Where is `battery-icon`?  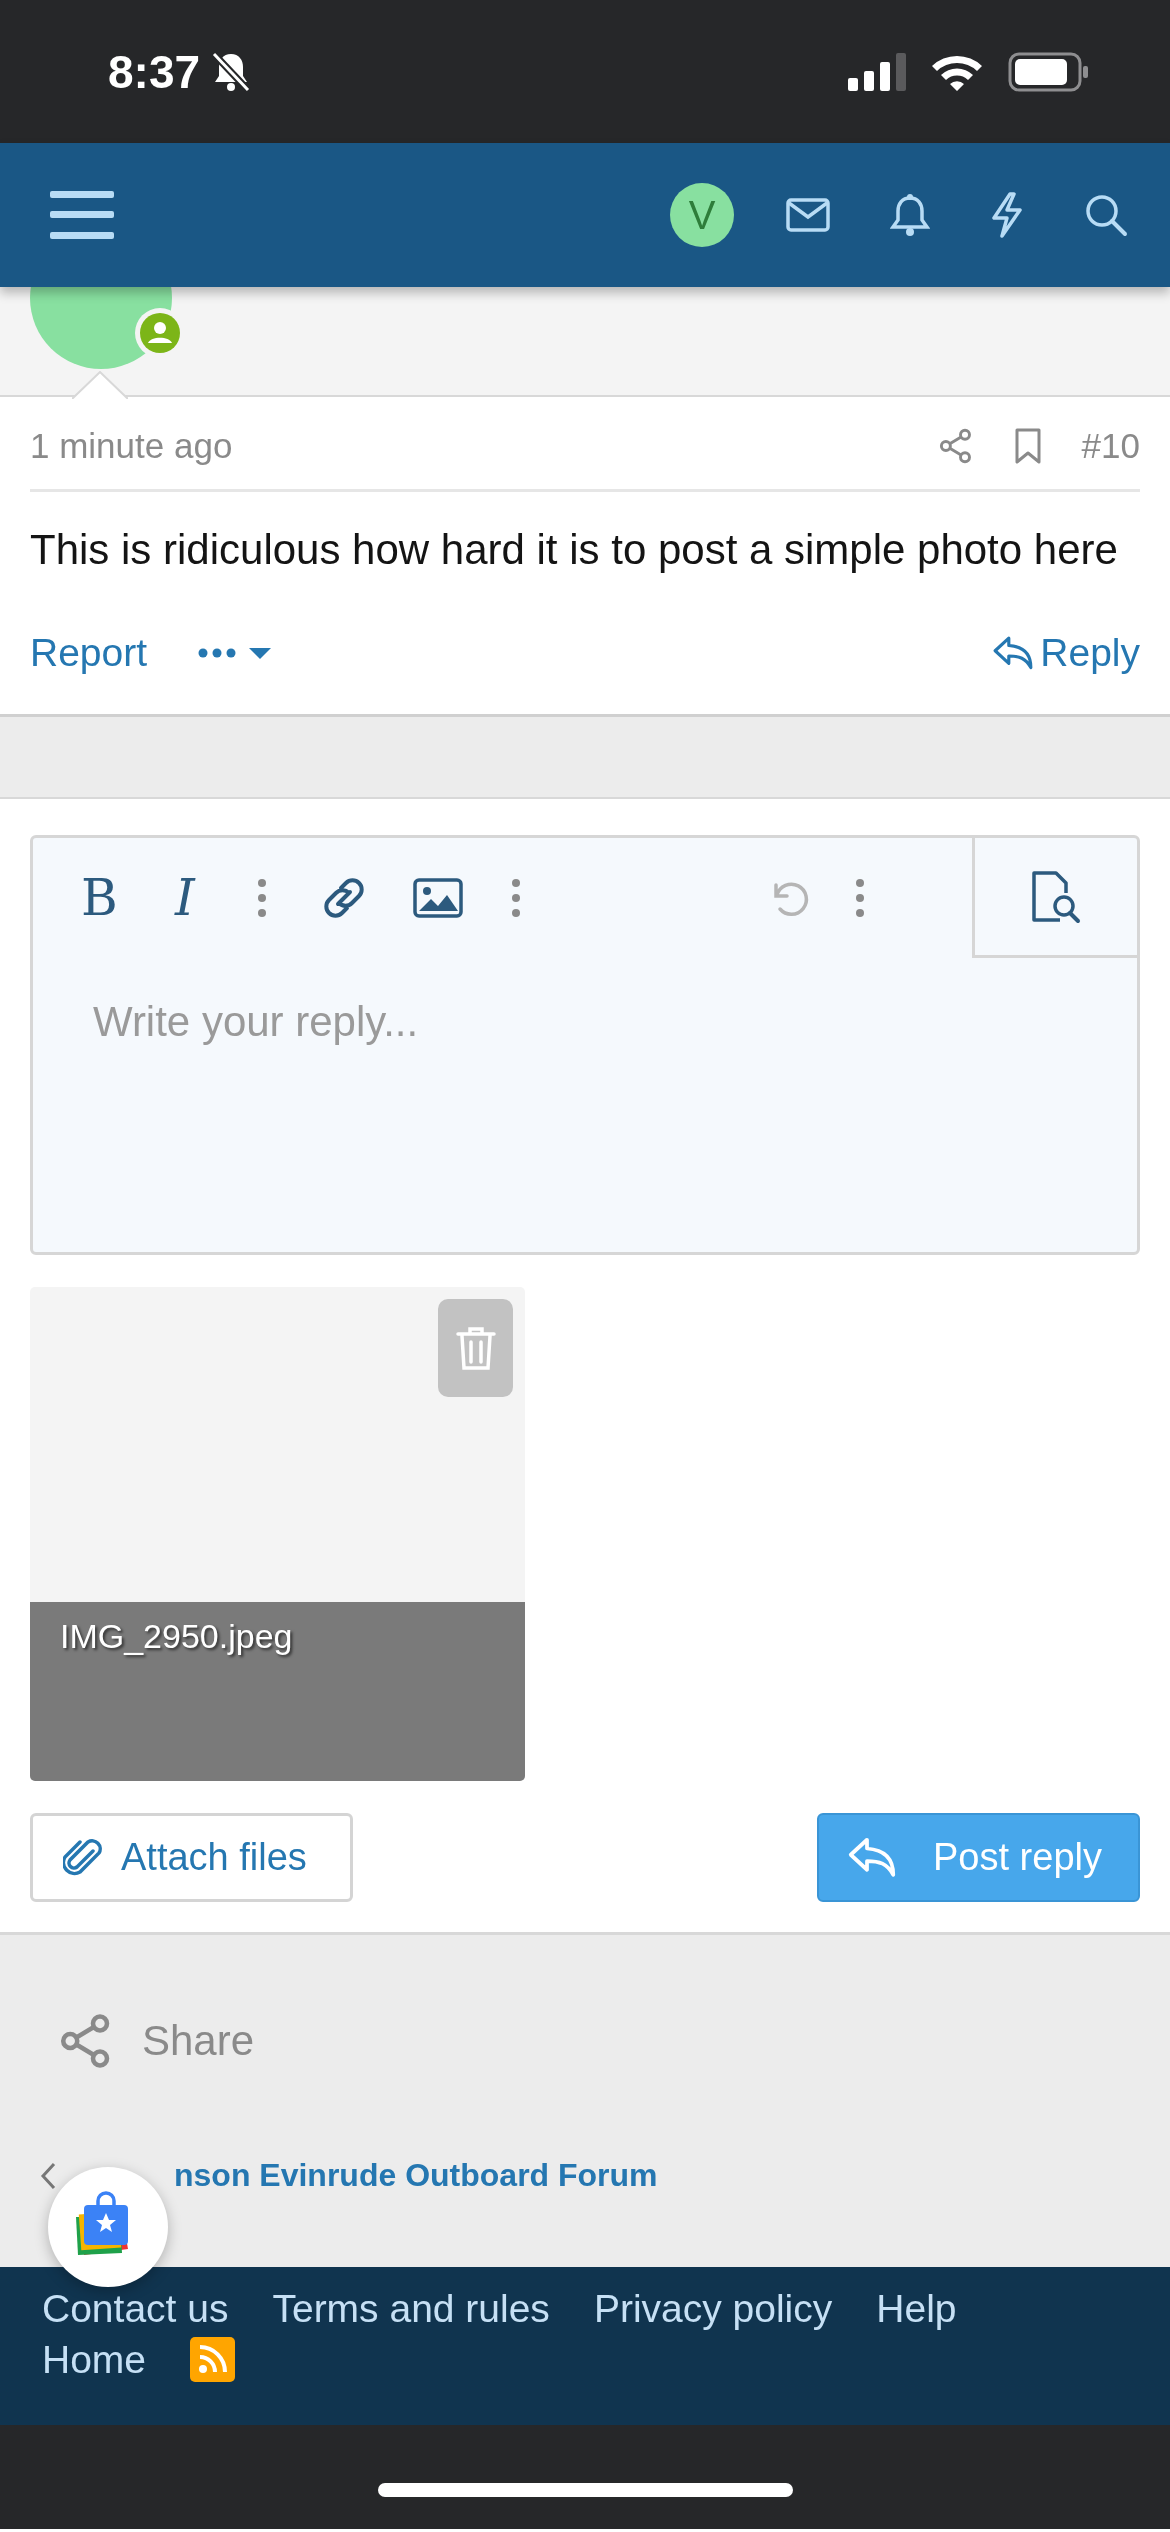
battery-icon is located at coordinates (1049, 71).